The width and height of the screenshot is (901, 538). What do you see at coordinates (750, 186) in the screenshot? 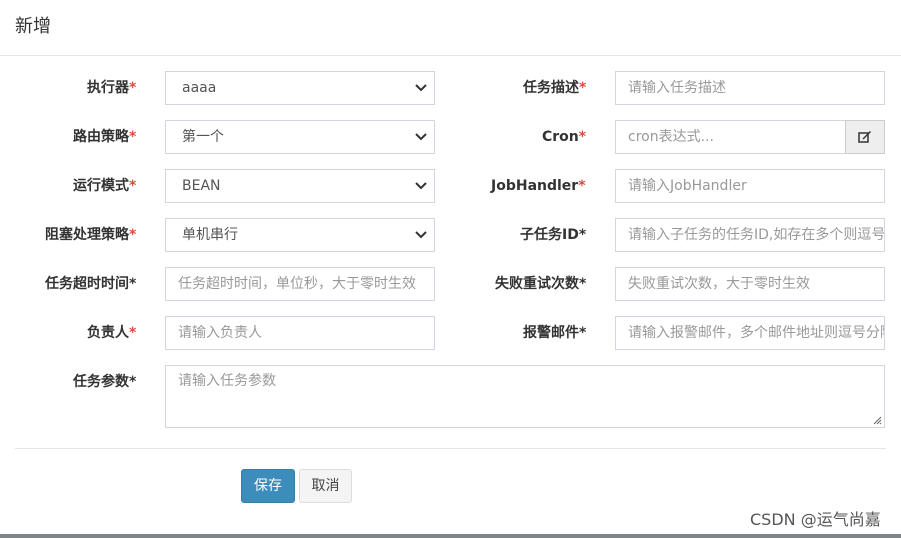
I see `job-handler-input: 请输入JobHandler` at bounding box center [750, 186].